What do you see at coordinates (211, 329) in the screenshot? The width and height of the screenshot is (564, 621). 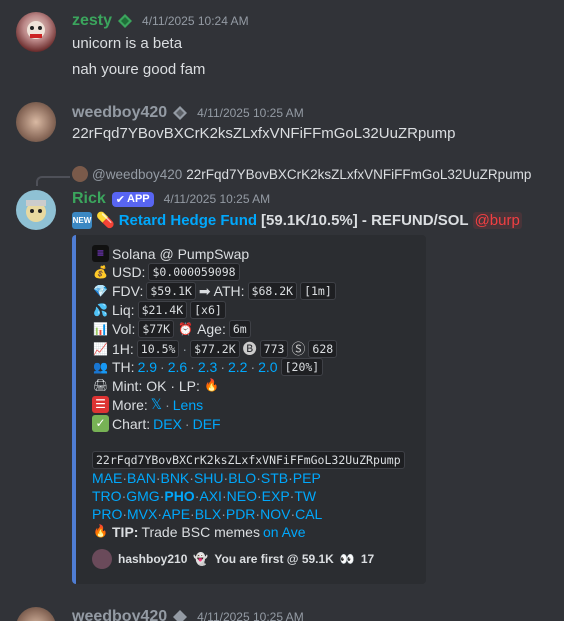 I see `age-label: Age:` at bounding box center [211, 329].